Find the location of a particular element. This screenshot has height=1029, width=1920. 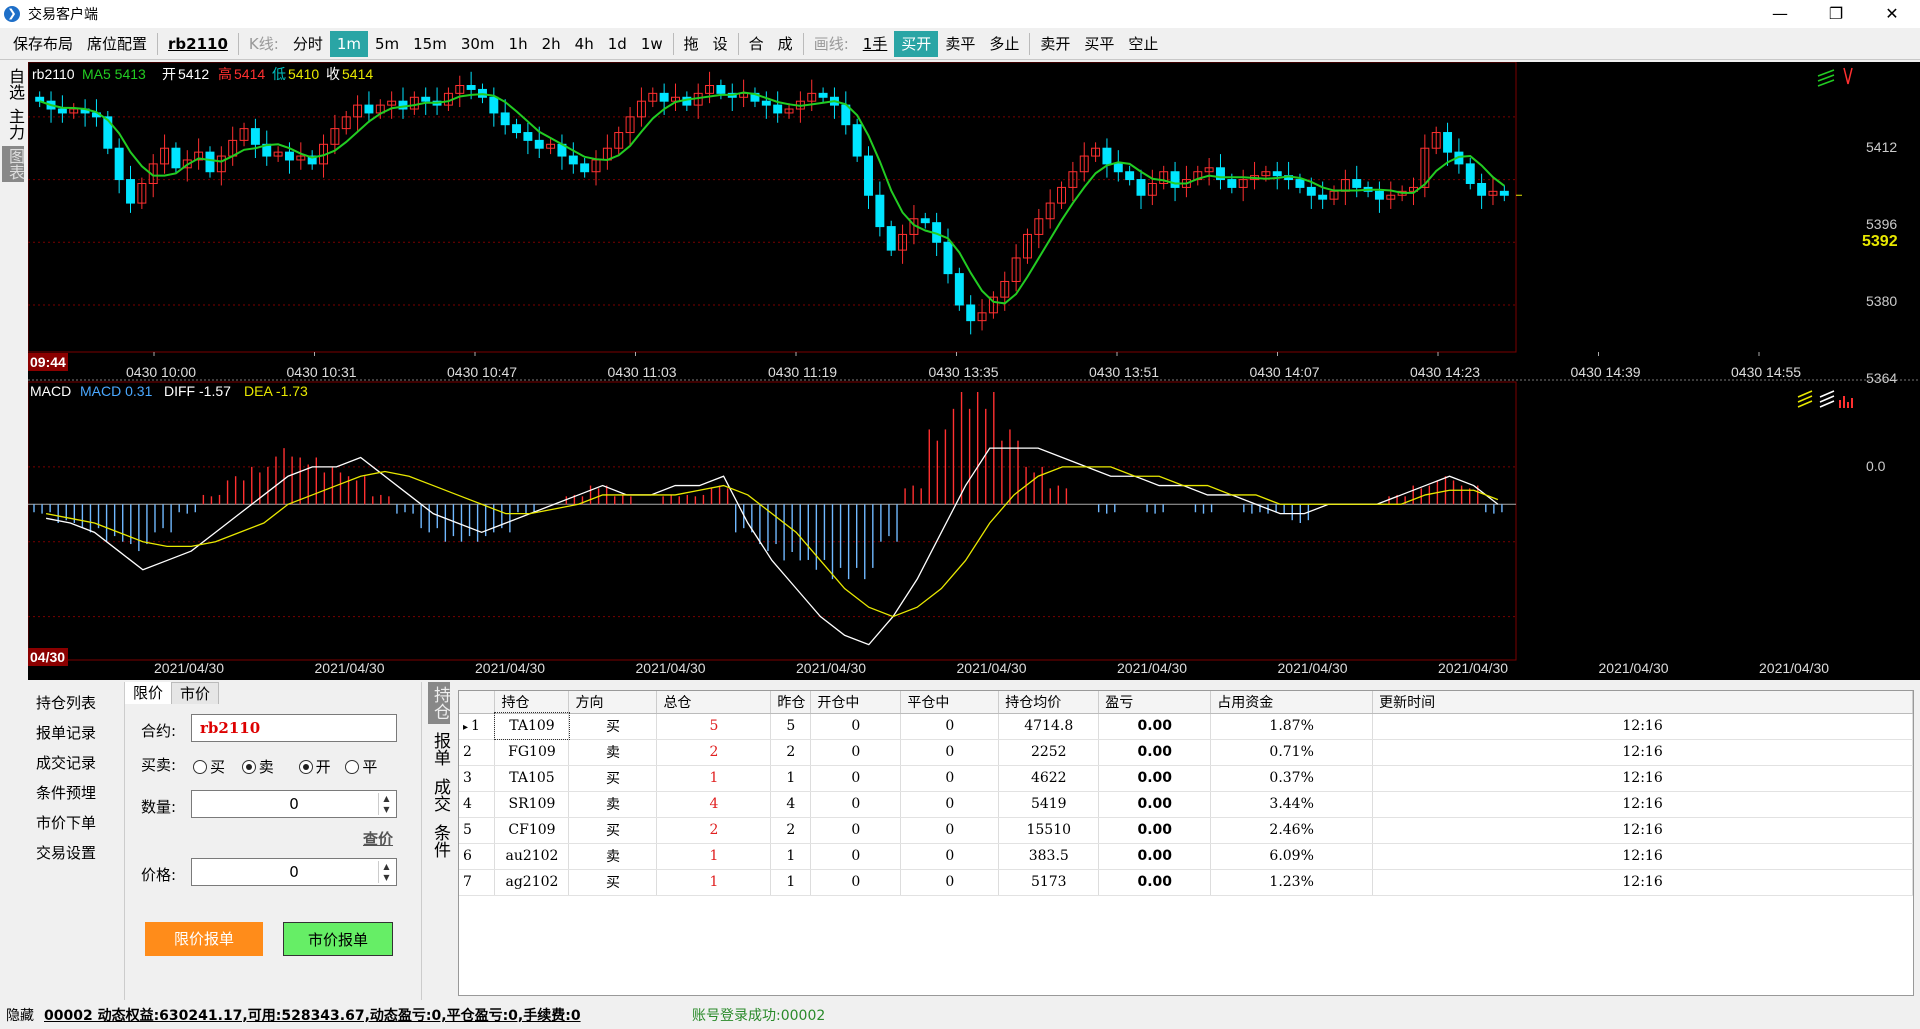

merge-tool-button: 合 is located at coordinates (756, 44).